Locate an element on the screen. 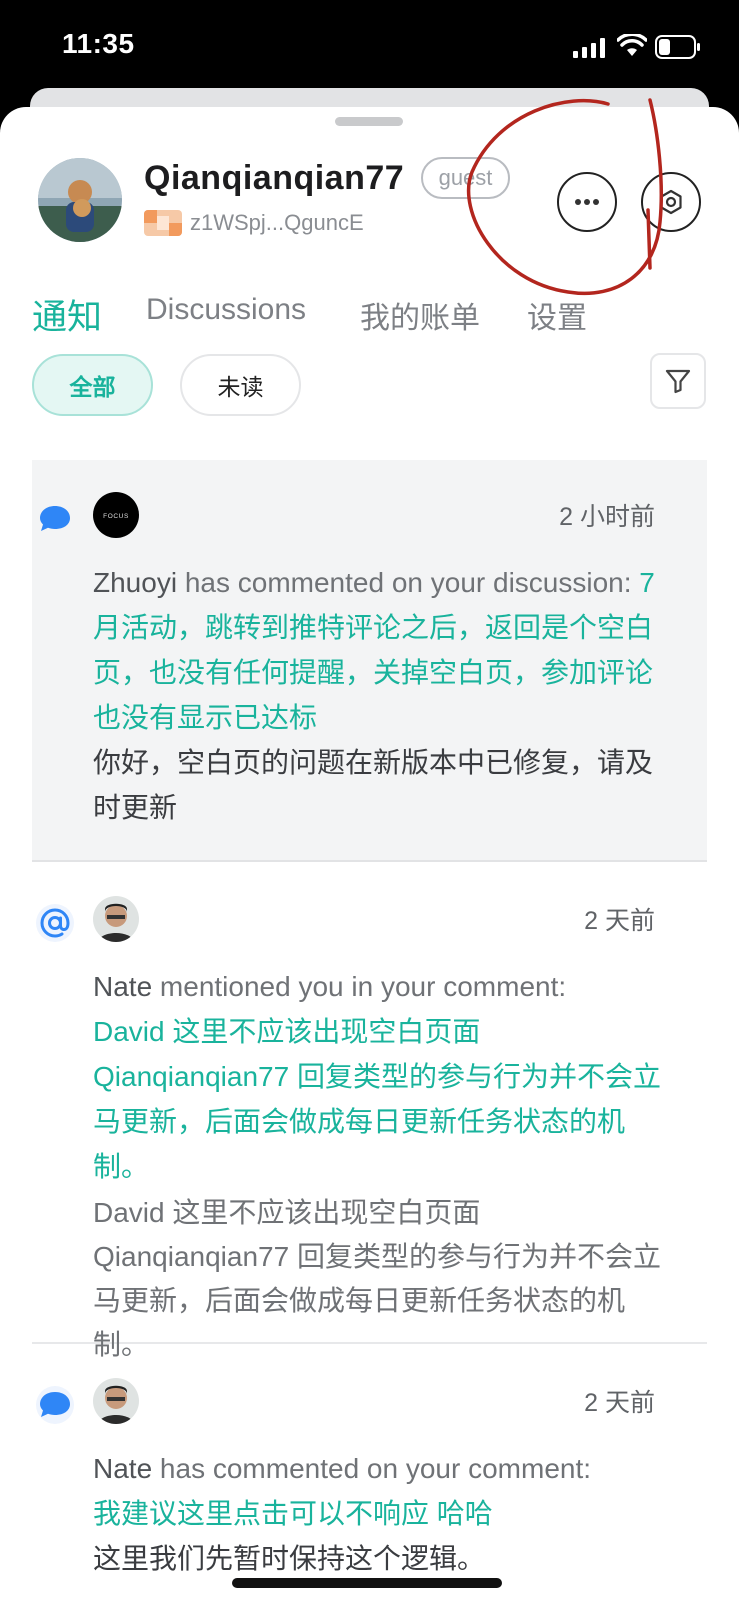  actor-name: Zhuoyi is located at coordinates (135, 582).